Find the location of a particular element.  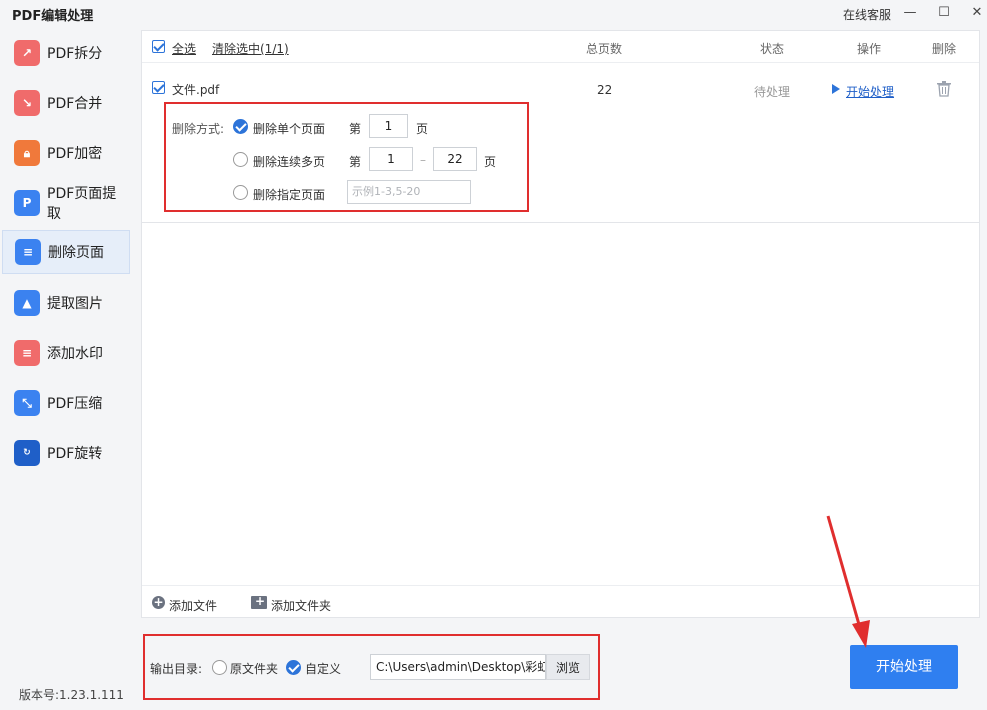

watermark-icon: ≡ is located at coordinates (27, 353).